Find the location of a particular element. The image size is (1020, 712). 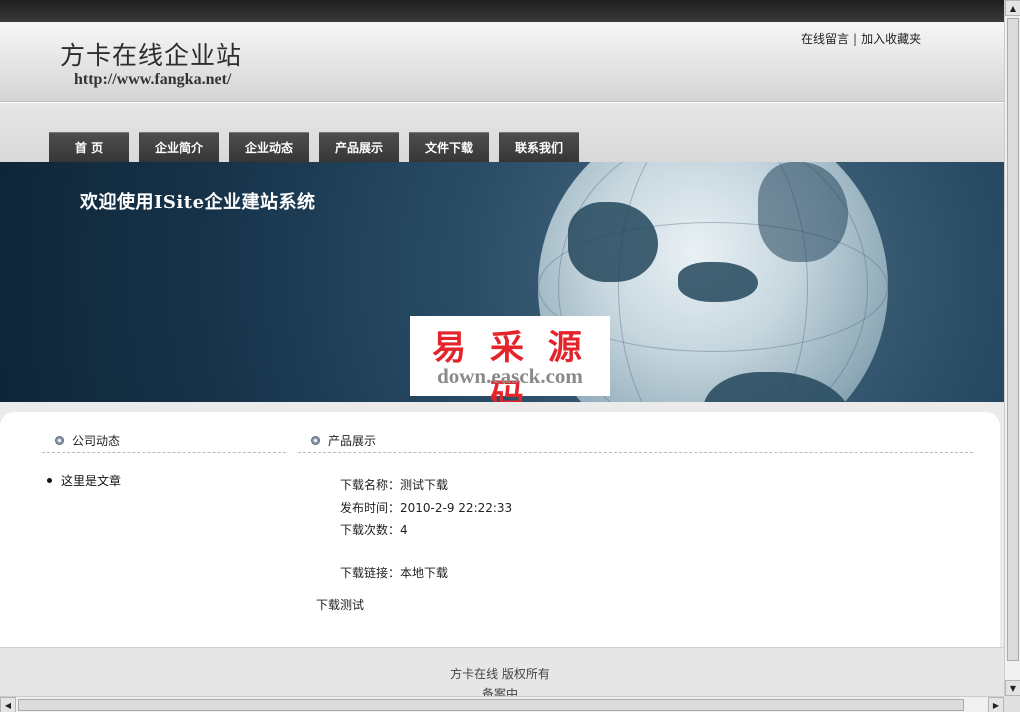

site-title: 方卡在线企业站 is located at coordinates (151, 55).